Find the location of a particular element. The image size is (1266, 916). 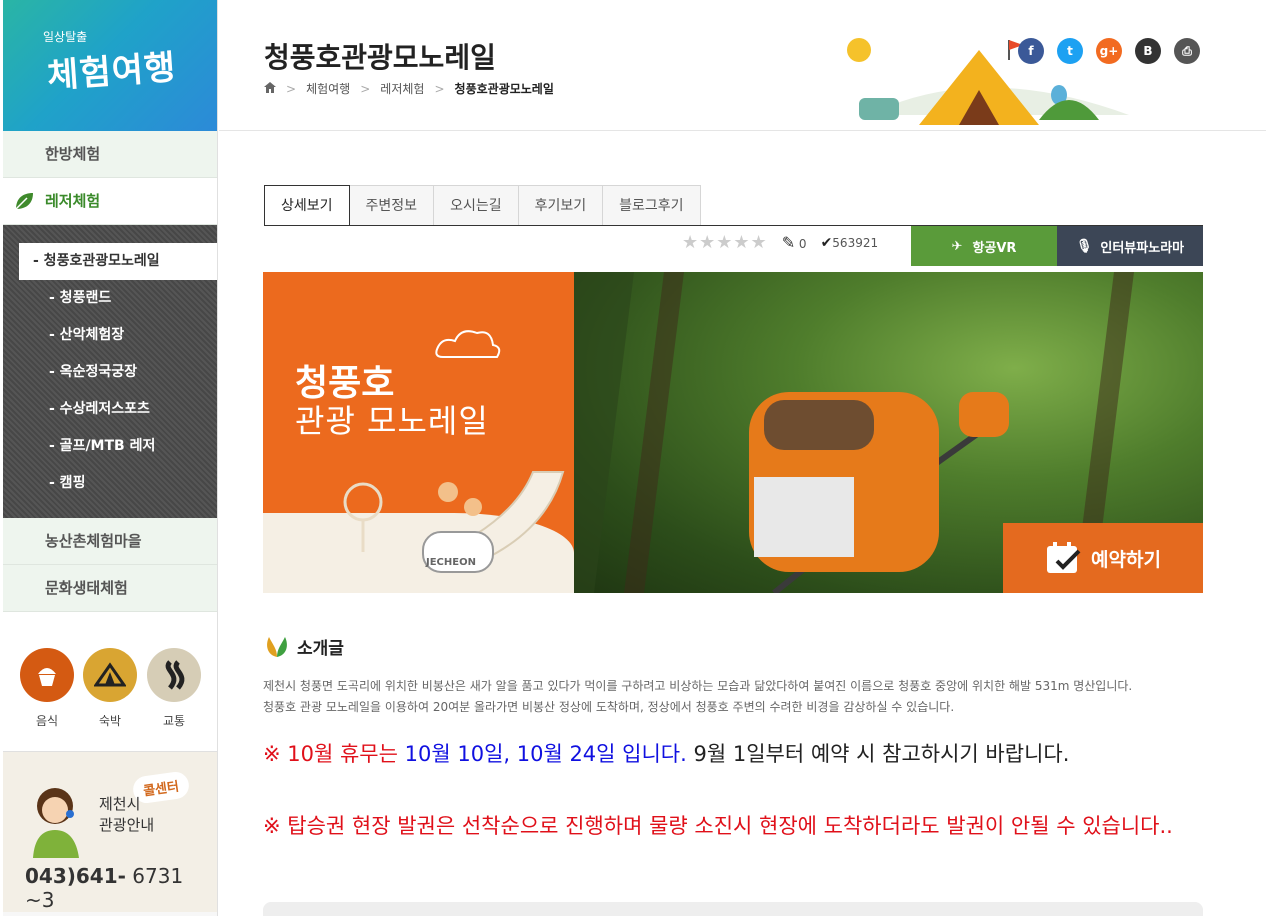

microphone-icon: 🎙 is located at coordinates (1084, 246).